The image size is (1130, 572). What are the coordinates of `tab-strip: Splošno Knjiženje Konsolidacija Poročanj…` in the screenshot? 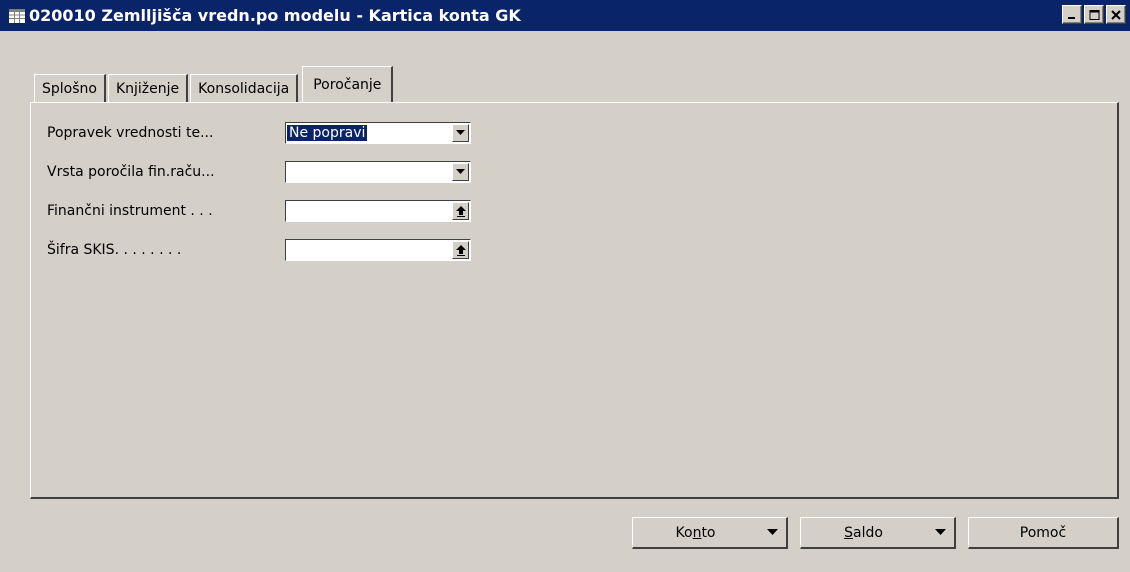 It's located at (214, 84).